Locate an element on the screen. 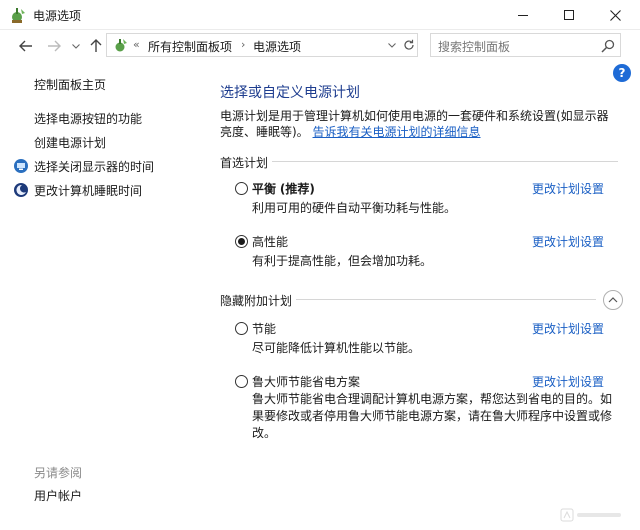  title-bar: 电源选项 is located at coordinates (320, 15).